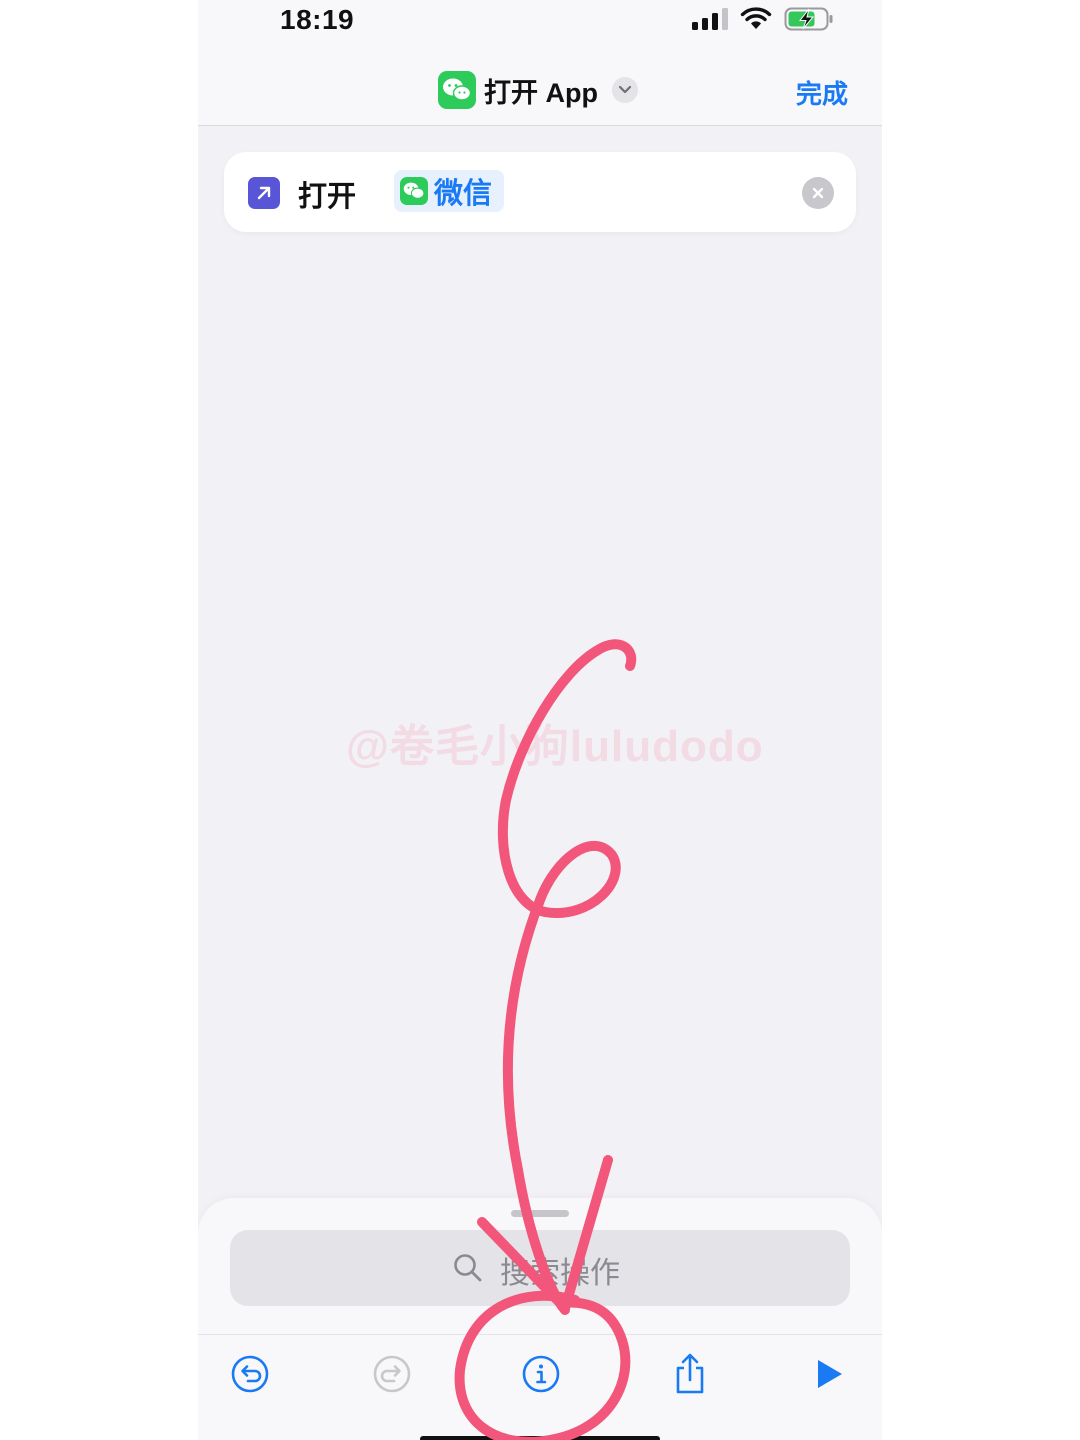  Describe the element at coordinates (809, 21) in the screenshot. I see `battery-charging-icon` at that location.